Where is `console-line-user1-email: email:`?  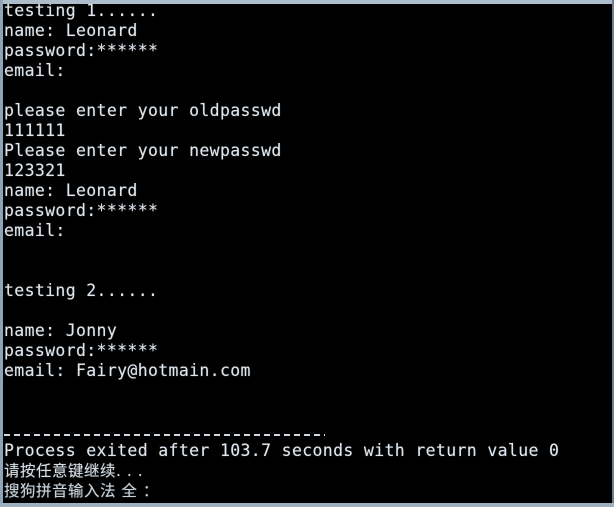
console-line-user1-email: email: is located at coordinates (35, 70).